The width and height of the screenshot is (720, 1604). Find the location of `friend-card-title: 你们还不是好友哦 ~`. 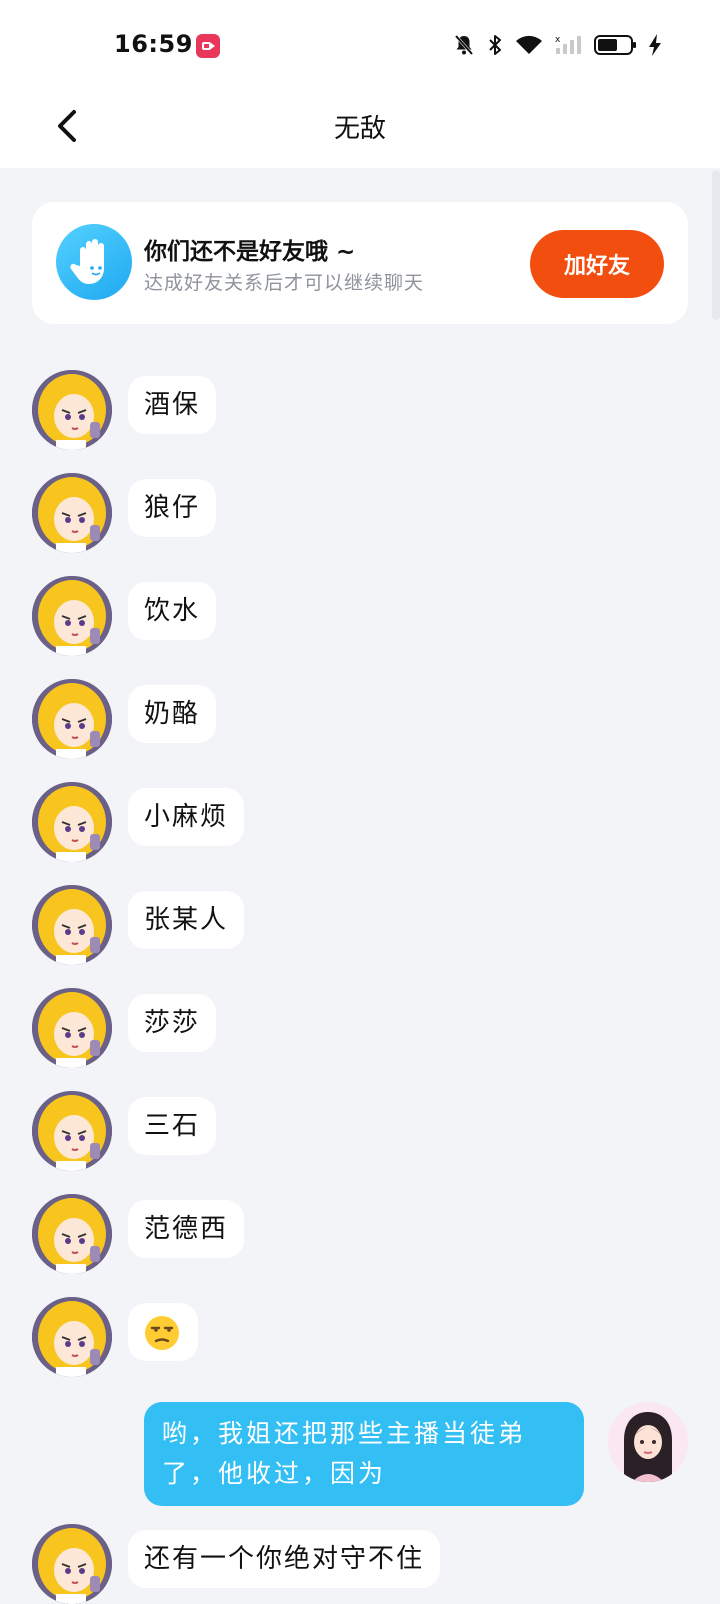

friend-card-title: 你们还不是好友哦 ~ is located at coordinates (250, 252).